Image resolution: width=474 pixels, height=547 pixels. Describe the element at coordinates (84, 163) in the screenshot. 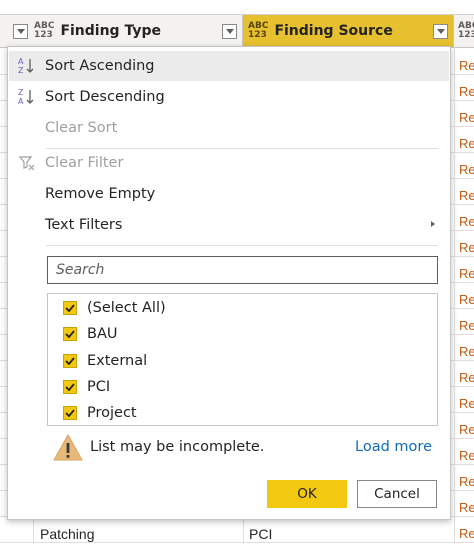

I see `menu-label: Clear Filter` at that location.